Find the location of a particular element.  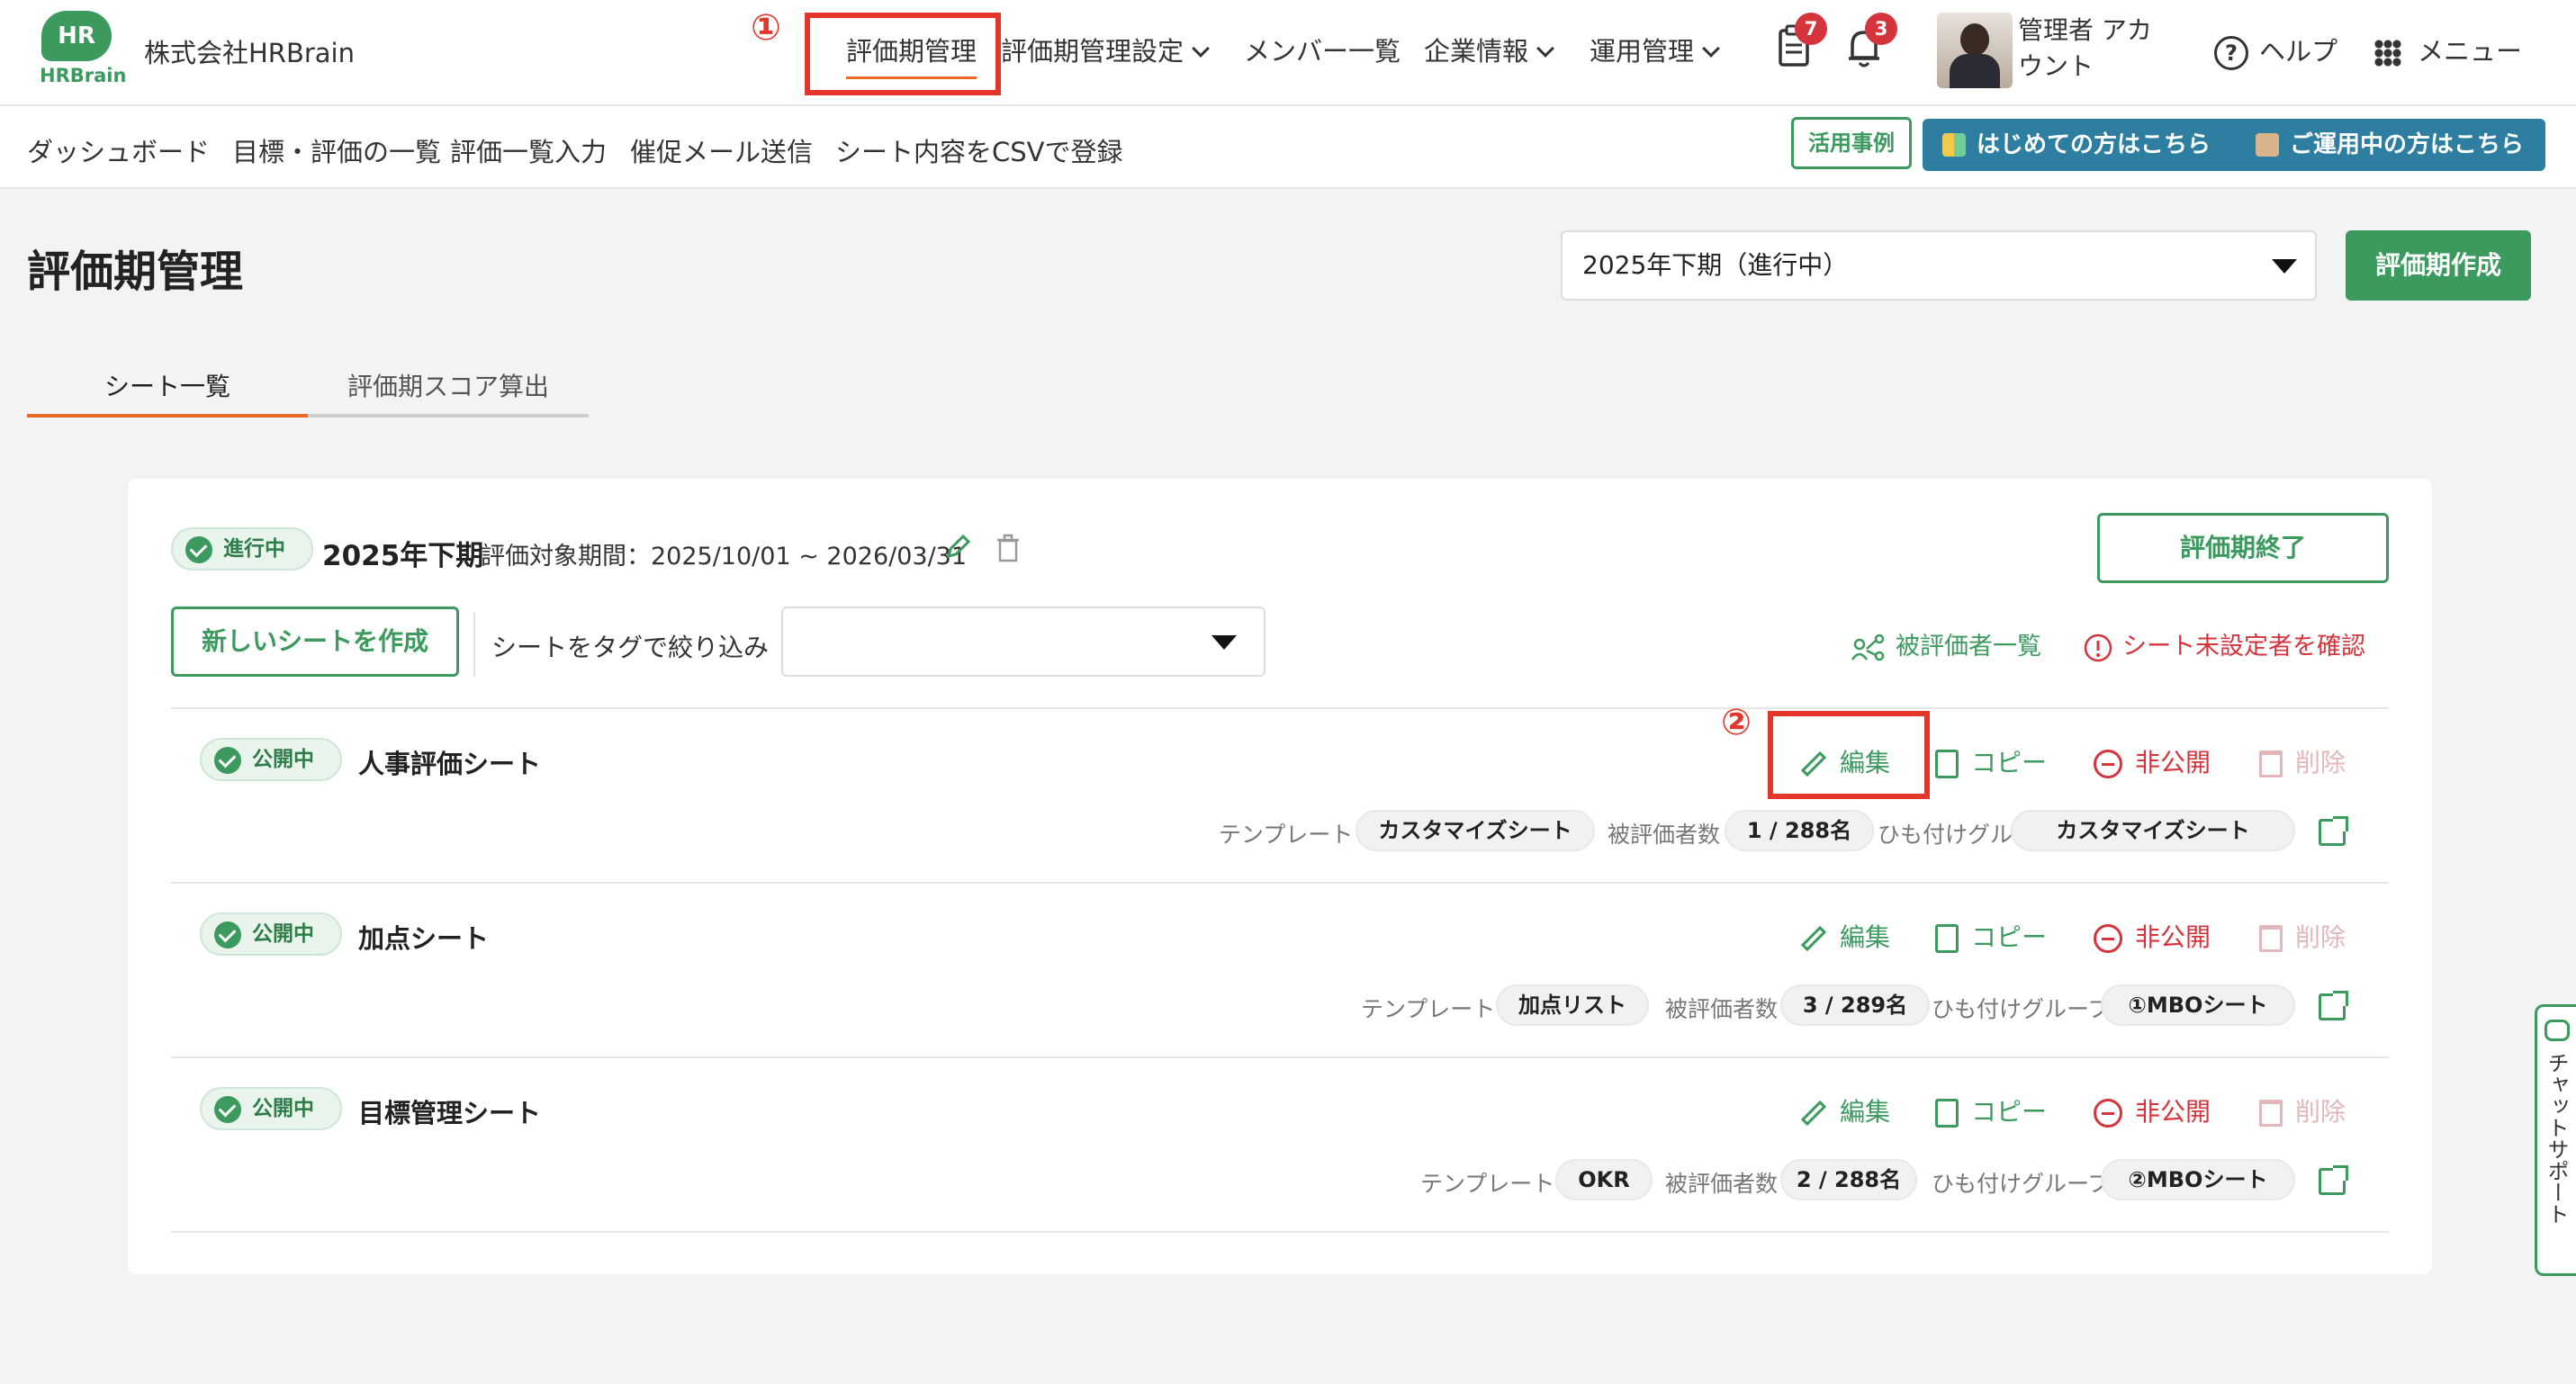

term-period: 評価対象期間：2025/10/01 ~ 2026/03/31 is located at coordinates (724, 557).